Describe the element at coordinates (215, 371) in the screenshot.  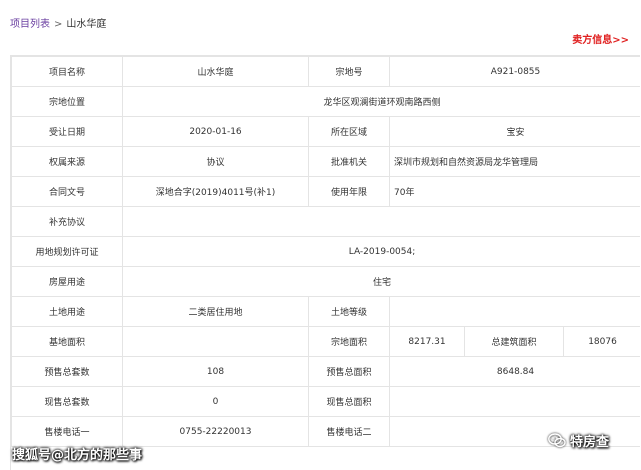
I see `presale-units-value: 108` at that location.